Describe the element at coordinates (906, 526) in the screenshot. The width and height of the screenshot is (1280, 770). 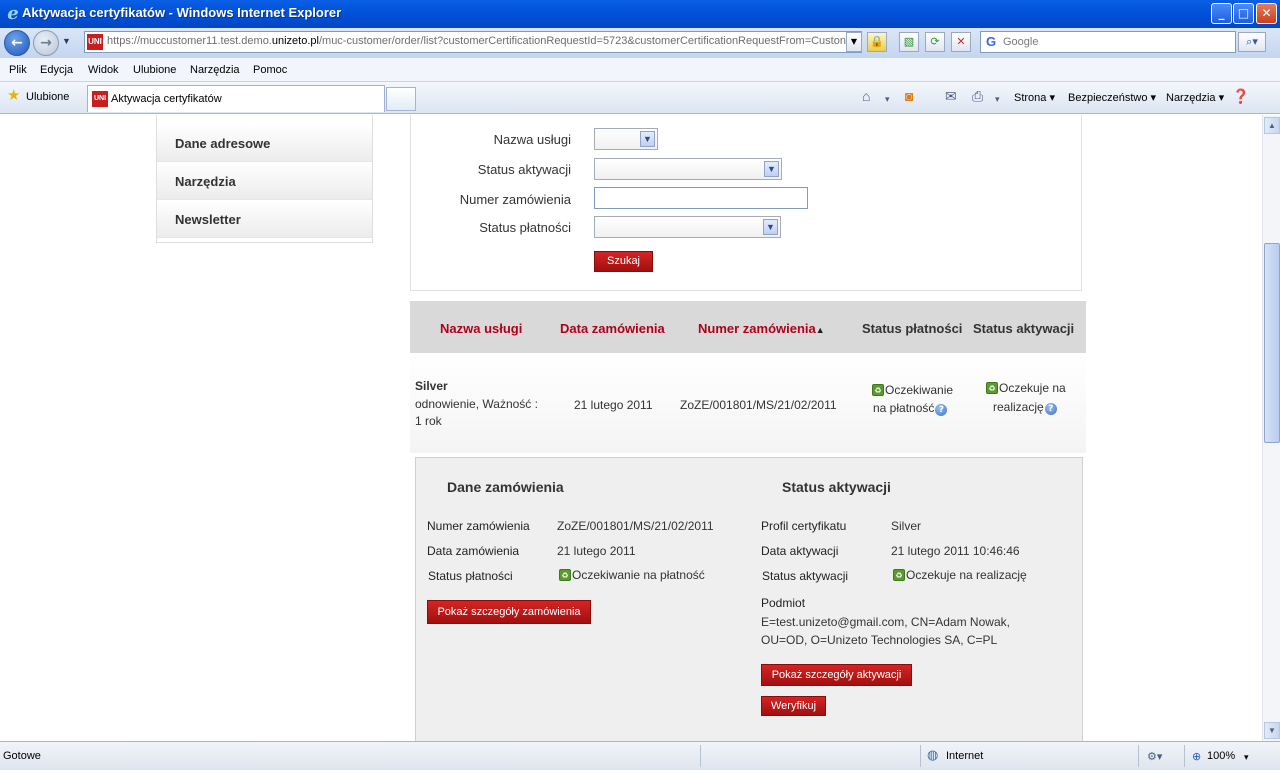
I see `certificate-profile-value: Silver` at that location.